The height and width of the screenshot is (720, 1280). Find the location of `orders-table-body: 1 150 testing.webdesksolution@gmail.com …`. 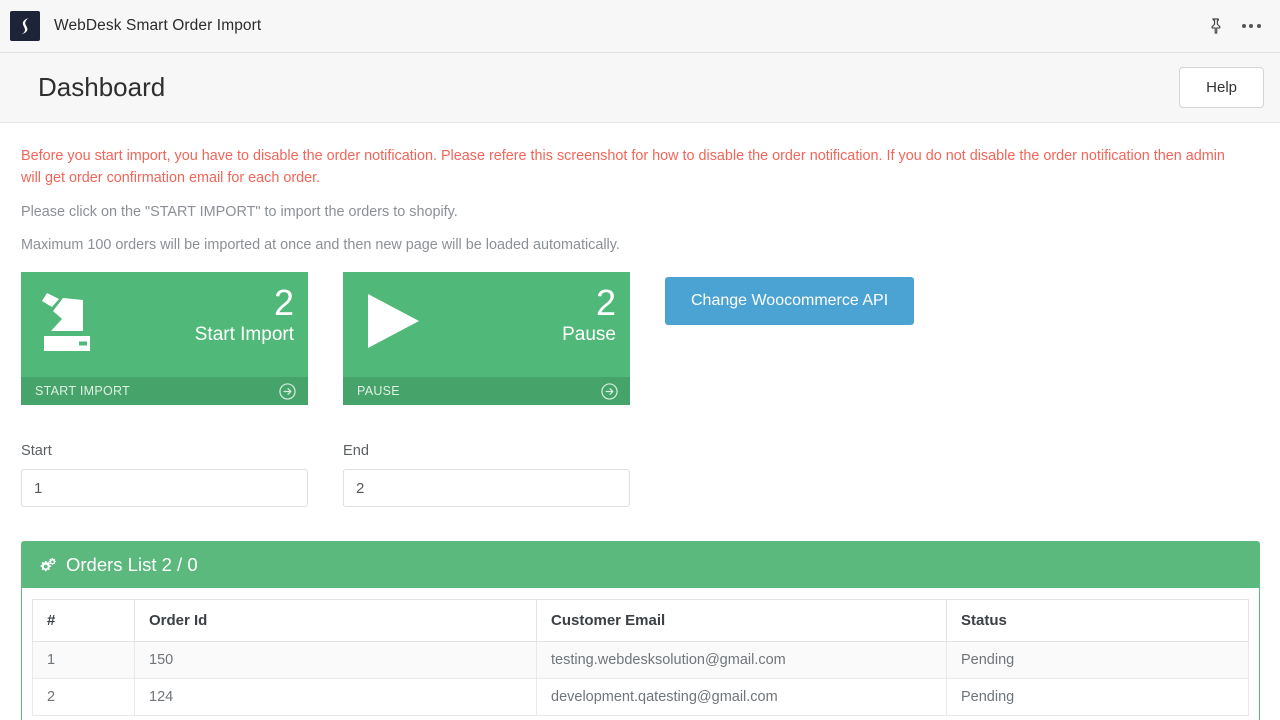

orders-table-body: 1 150 testing.webdesksolution@gmail.com … is located at coordinates (640, 678).